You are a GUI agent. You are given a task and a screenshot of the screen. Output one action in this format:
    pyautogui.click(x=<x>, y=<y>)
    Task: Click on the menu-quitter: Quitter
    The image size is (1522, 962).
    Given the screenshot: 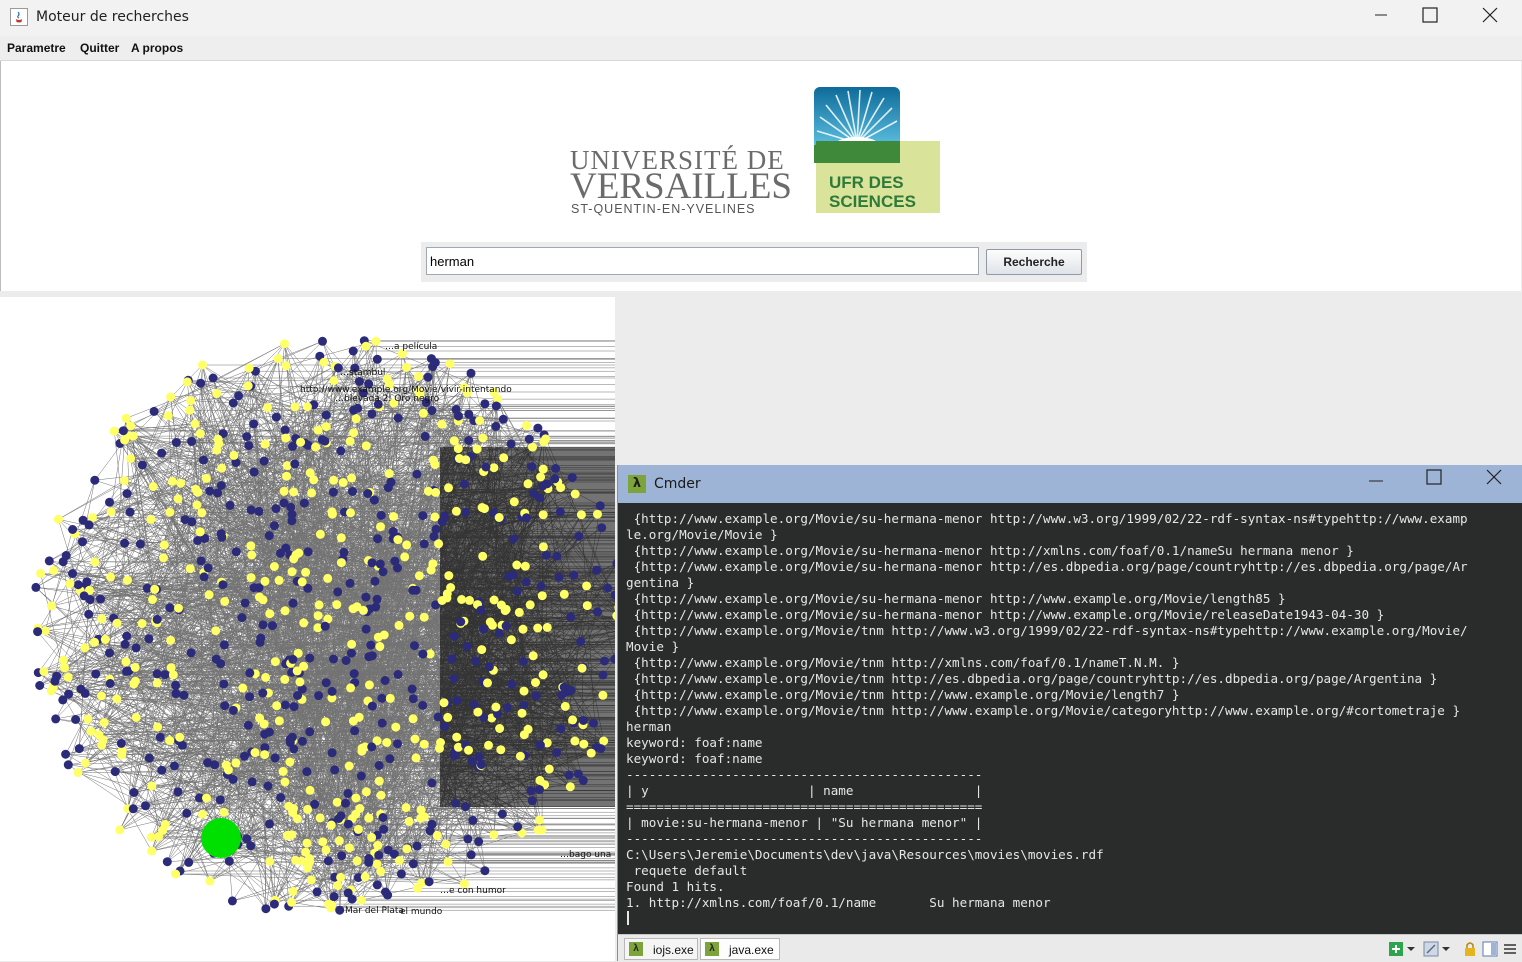 What is the action you would take?
    pyautogui.click(x=99, y=48)
    